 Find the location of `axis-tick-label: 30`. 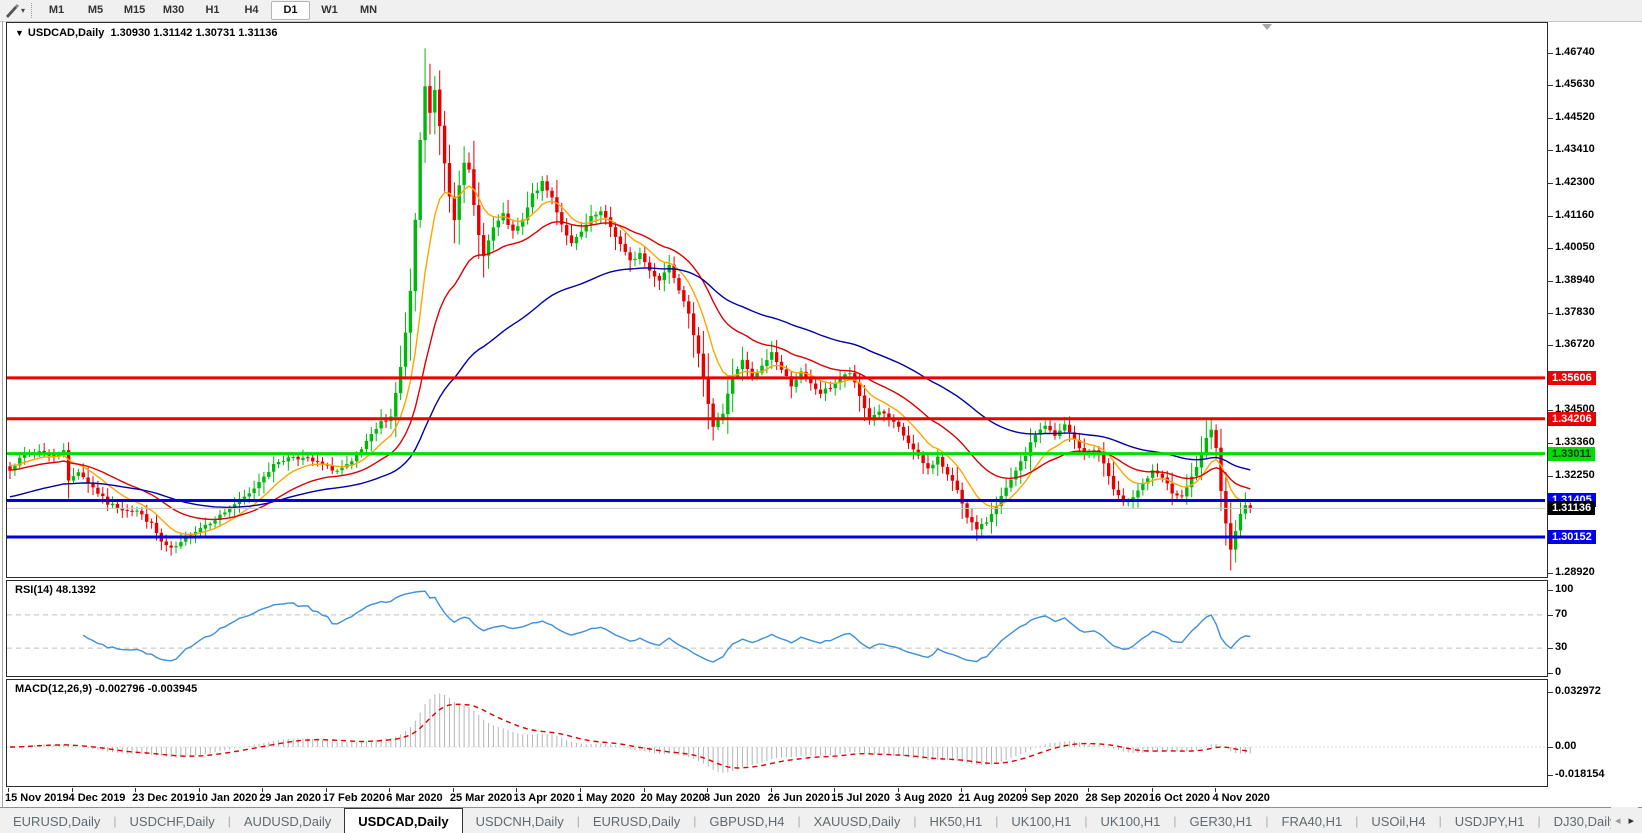

axis-tick-label: 30 is located at coordinates (1561, 647).